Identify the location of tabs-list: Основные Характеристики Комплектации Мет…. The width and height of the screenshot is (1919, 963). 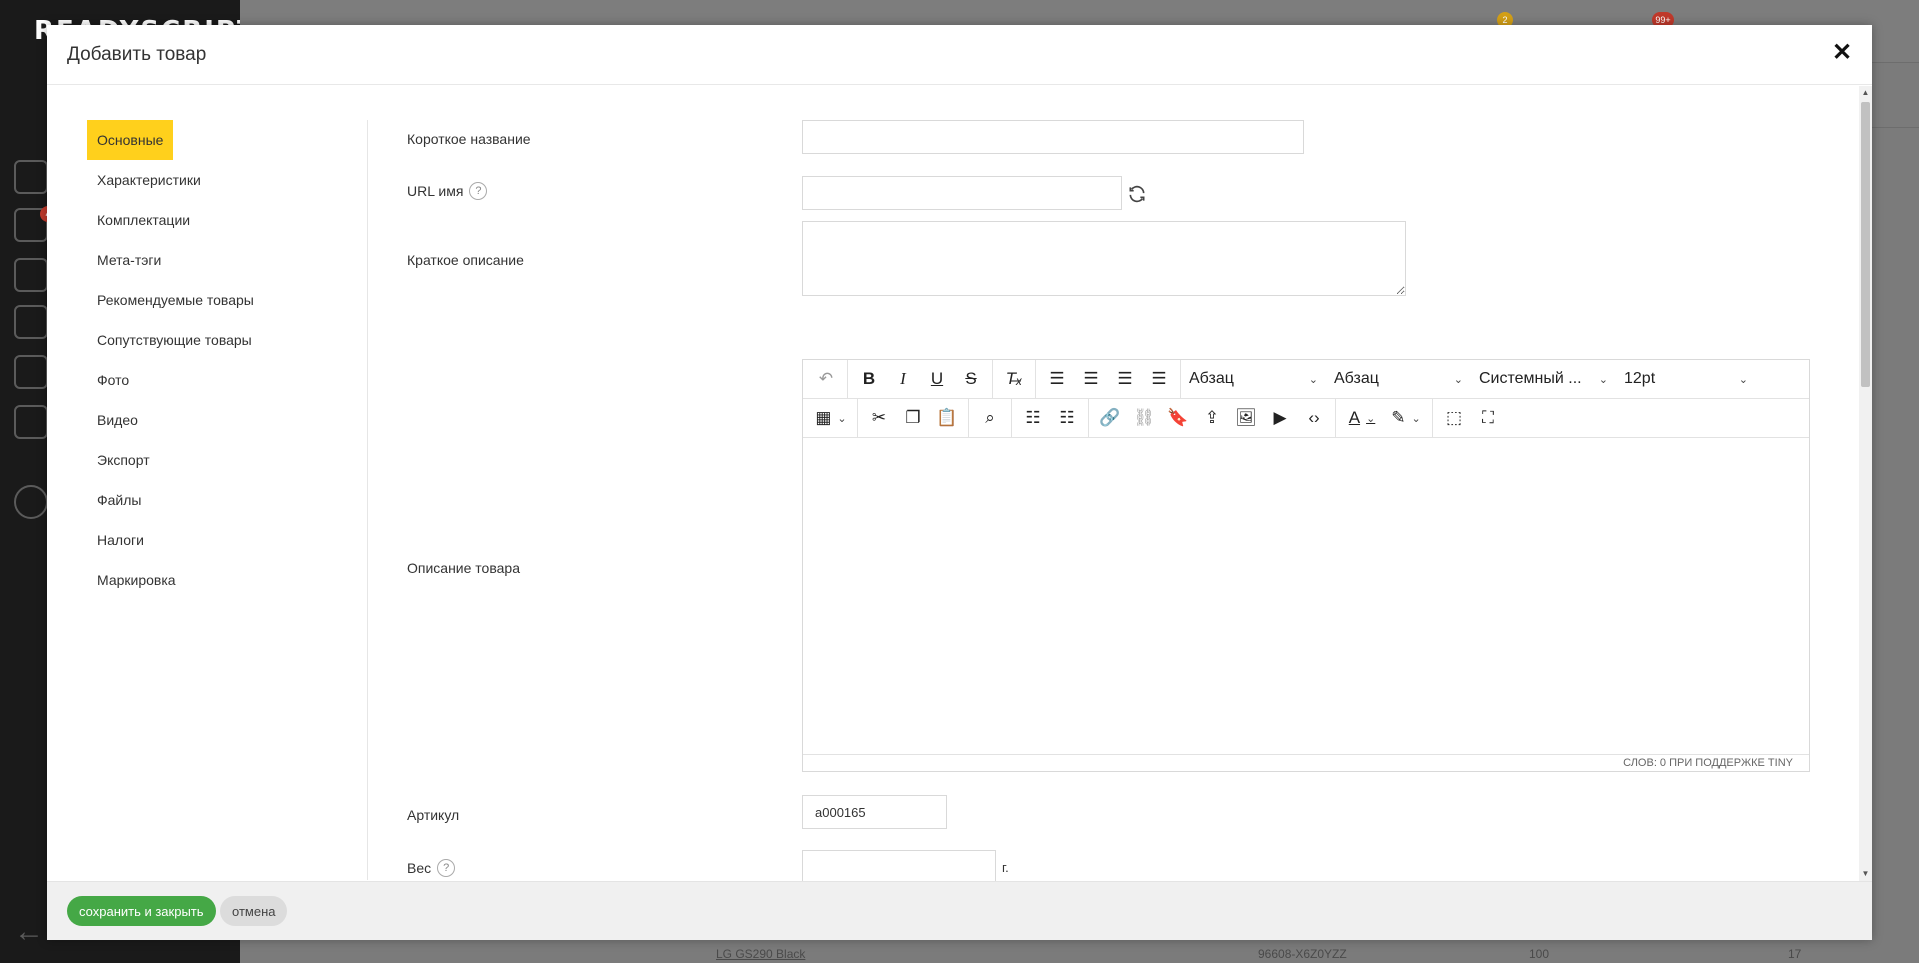
(227, 360).